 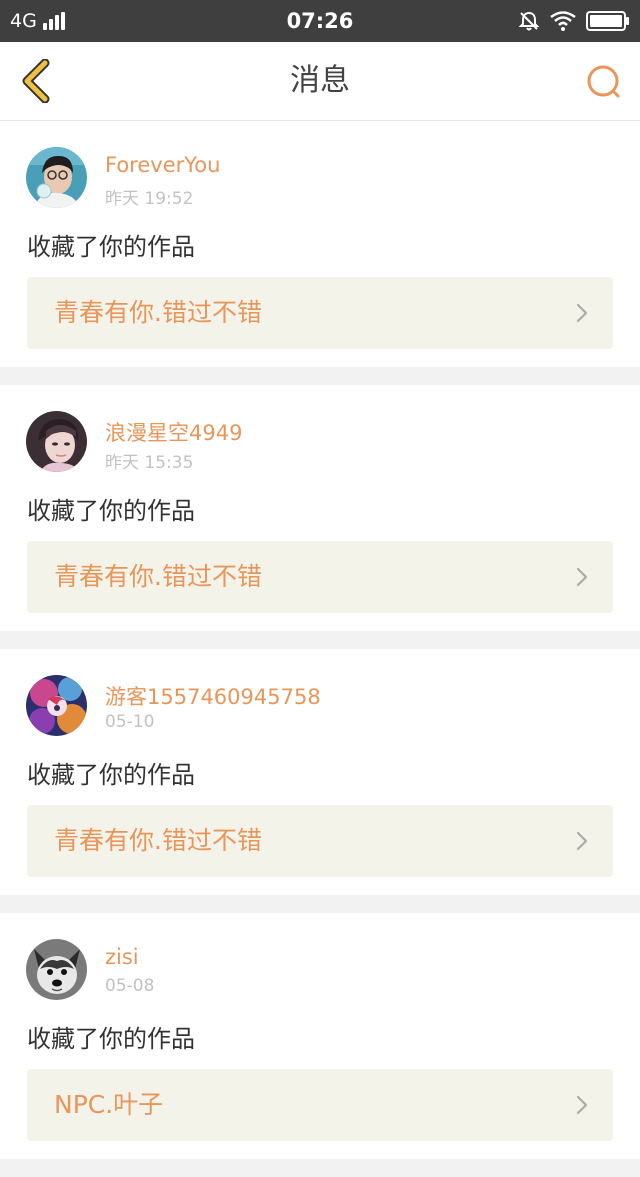 What do you see at coordinates (320, 21) in the screenshot?
I see `status-bar: 4G 07:26` at bounding box center [320, 21].